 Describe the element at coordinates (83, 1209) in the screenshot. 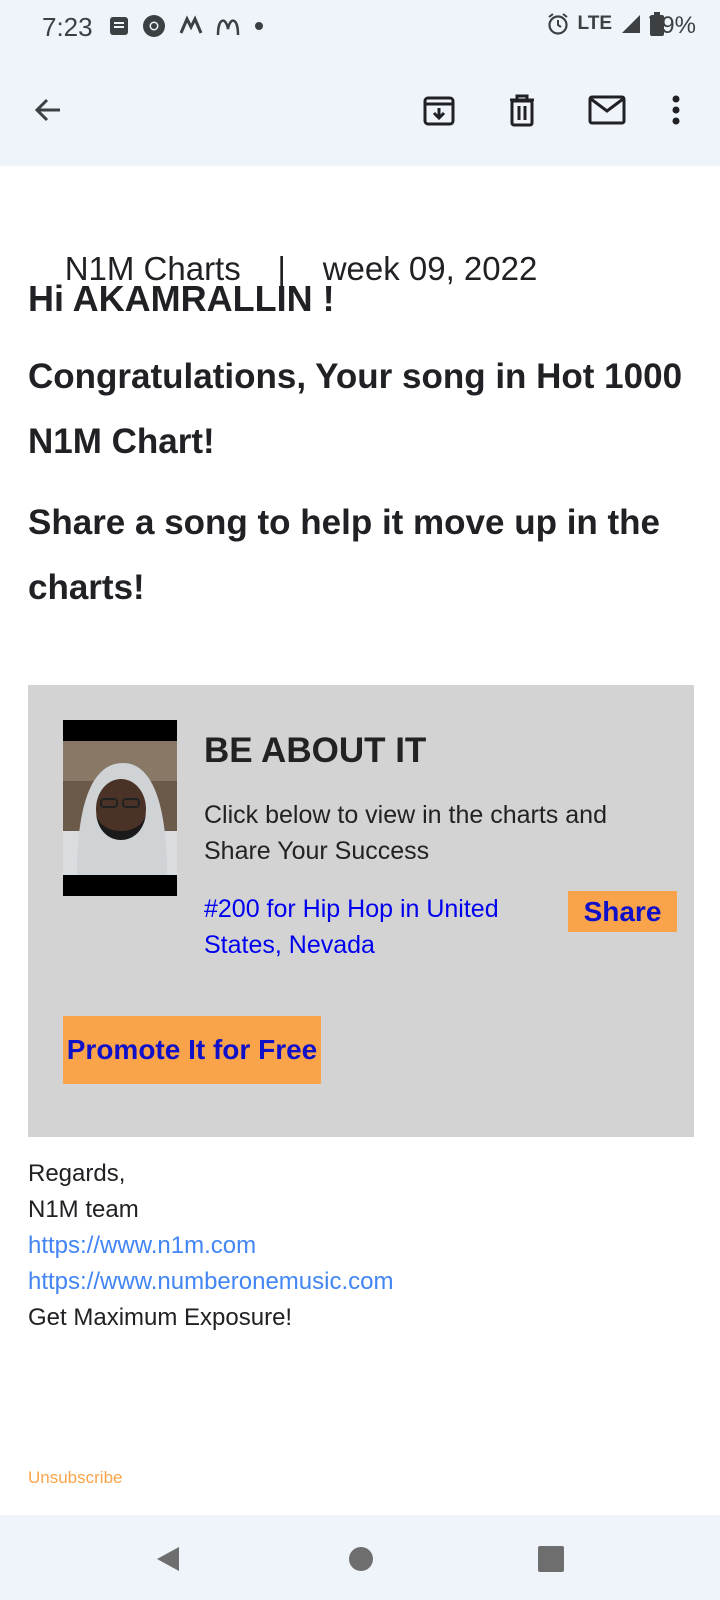

I see `team-text: N1M team` at that location.